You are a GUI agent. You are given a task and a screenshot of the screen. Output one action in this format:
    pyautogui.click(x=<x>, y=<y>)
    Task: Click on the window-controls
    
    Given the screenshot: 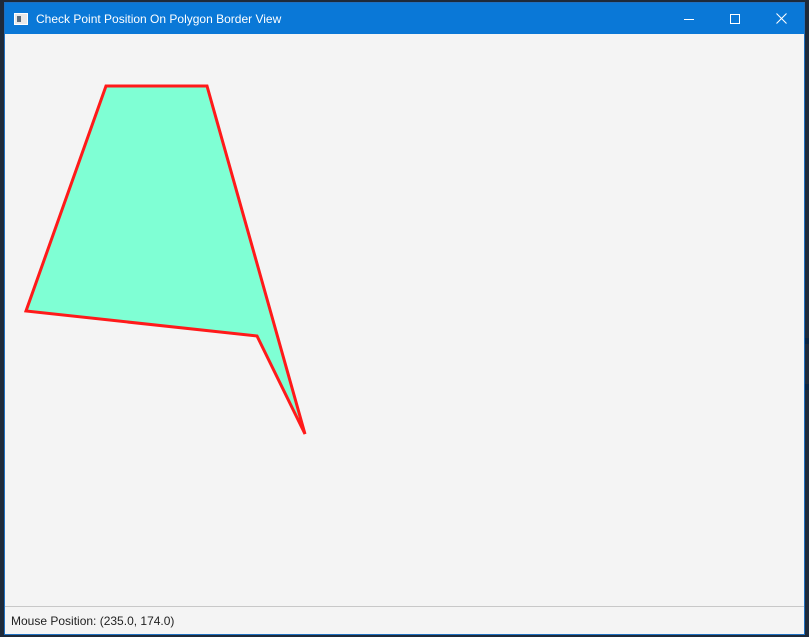 What is the action you would take?
    pyautogui.click(x=735, y=18)
    